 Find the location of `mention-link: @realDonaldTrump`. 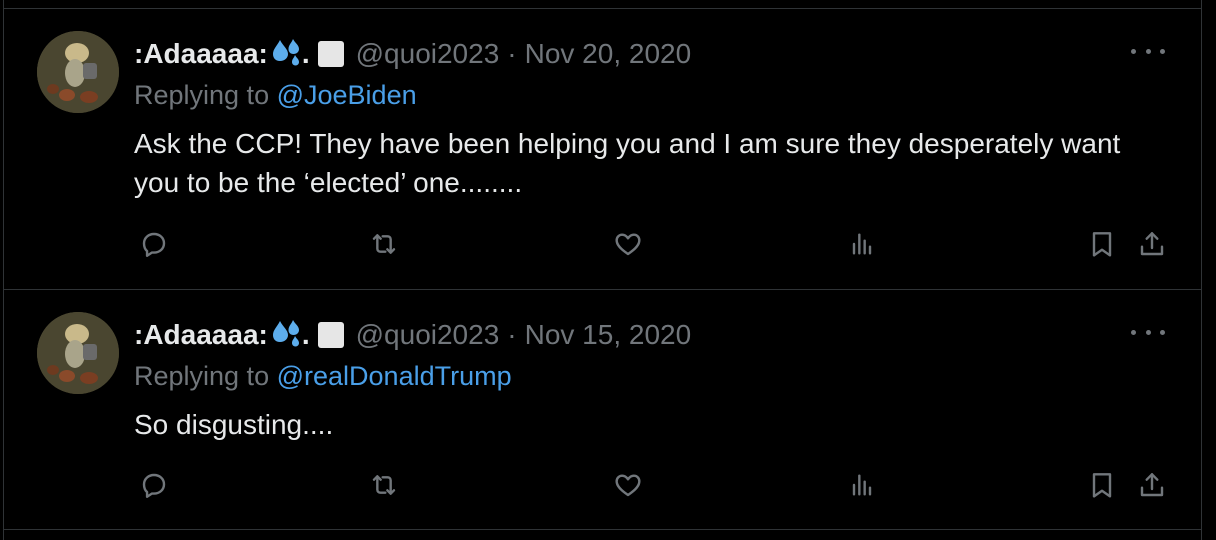

mention-link: @realDonaldTrump is located at coordinates (394, 376).